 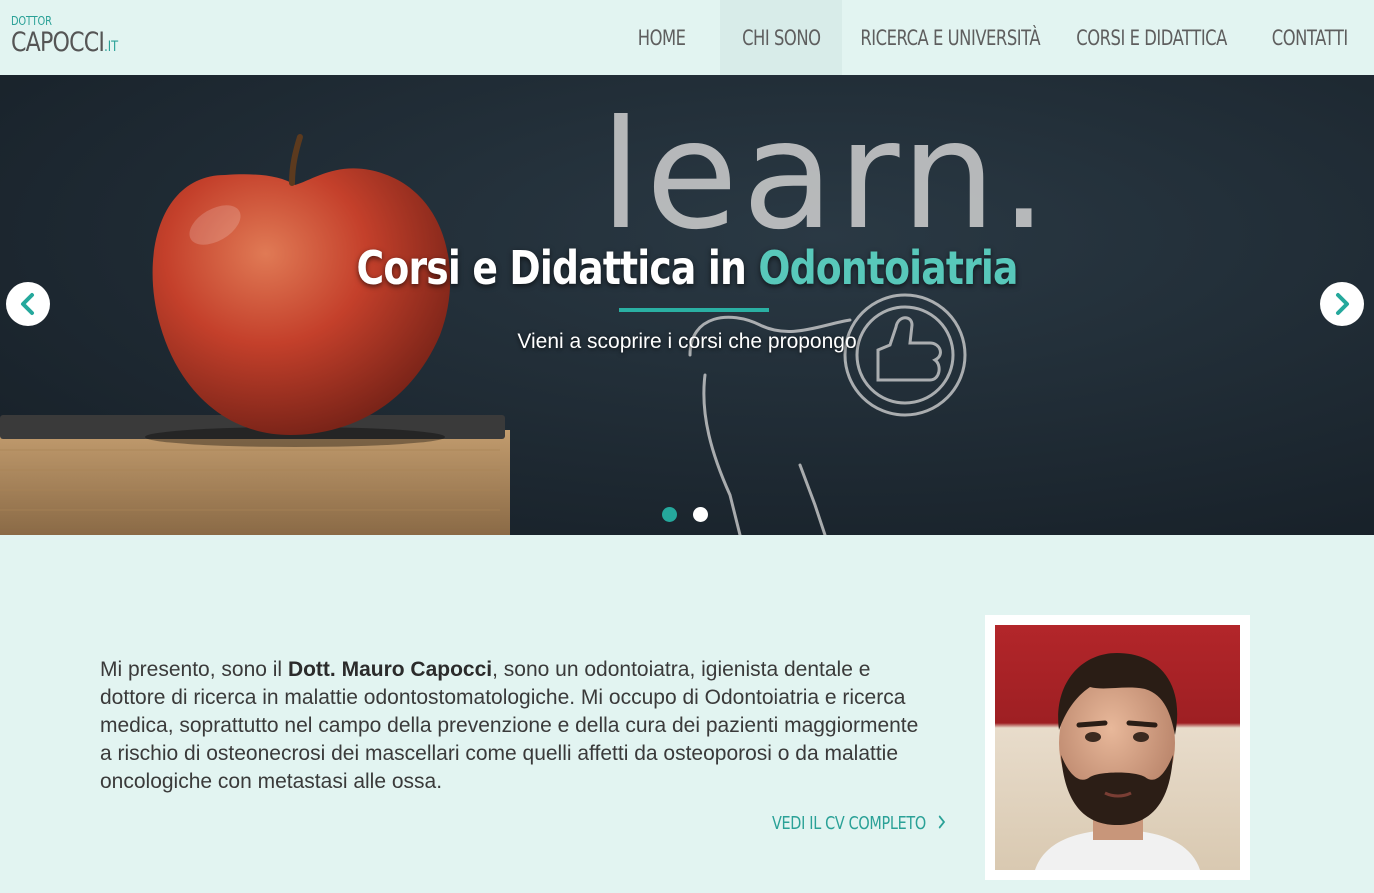 What do you see at coordinates (687, 341) in the screenshot?
I see `hero-subtitle: Vieni a scoprire i corsi che propongo` at bounding box center [687, 341].